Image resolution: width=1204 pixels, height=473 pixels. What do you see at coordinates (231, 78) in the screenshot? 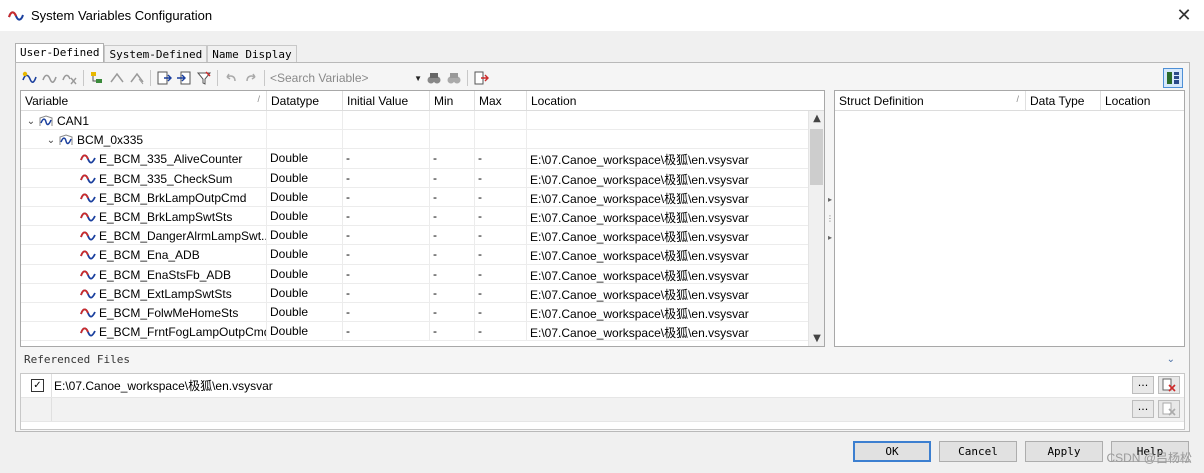
I see `undo-icon` at bounding box center [231, 78].